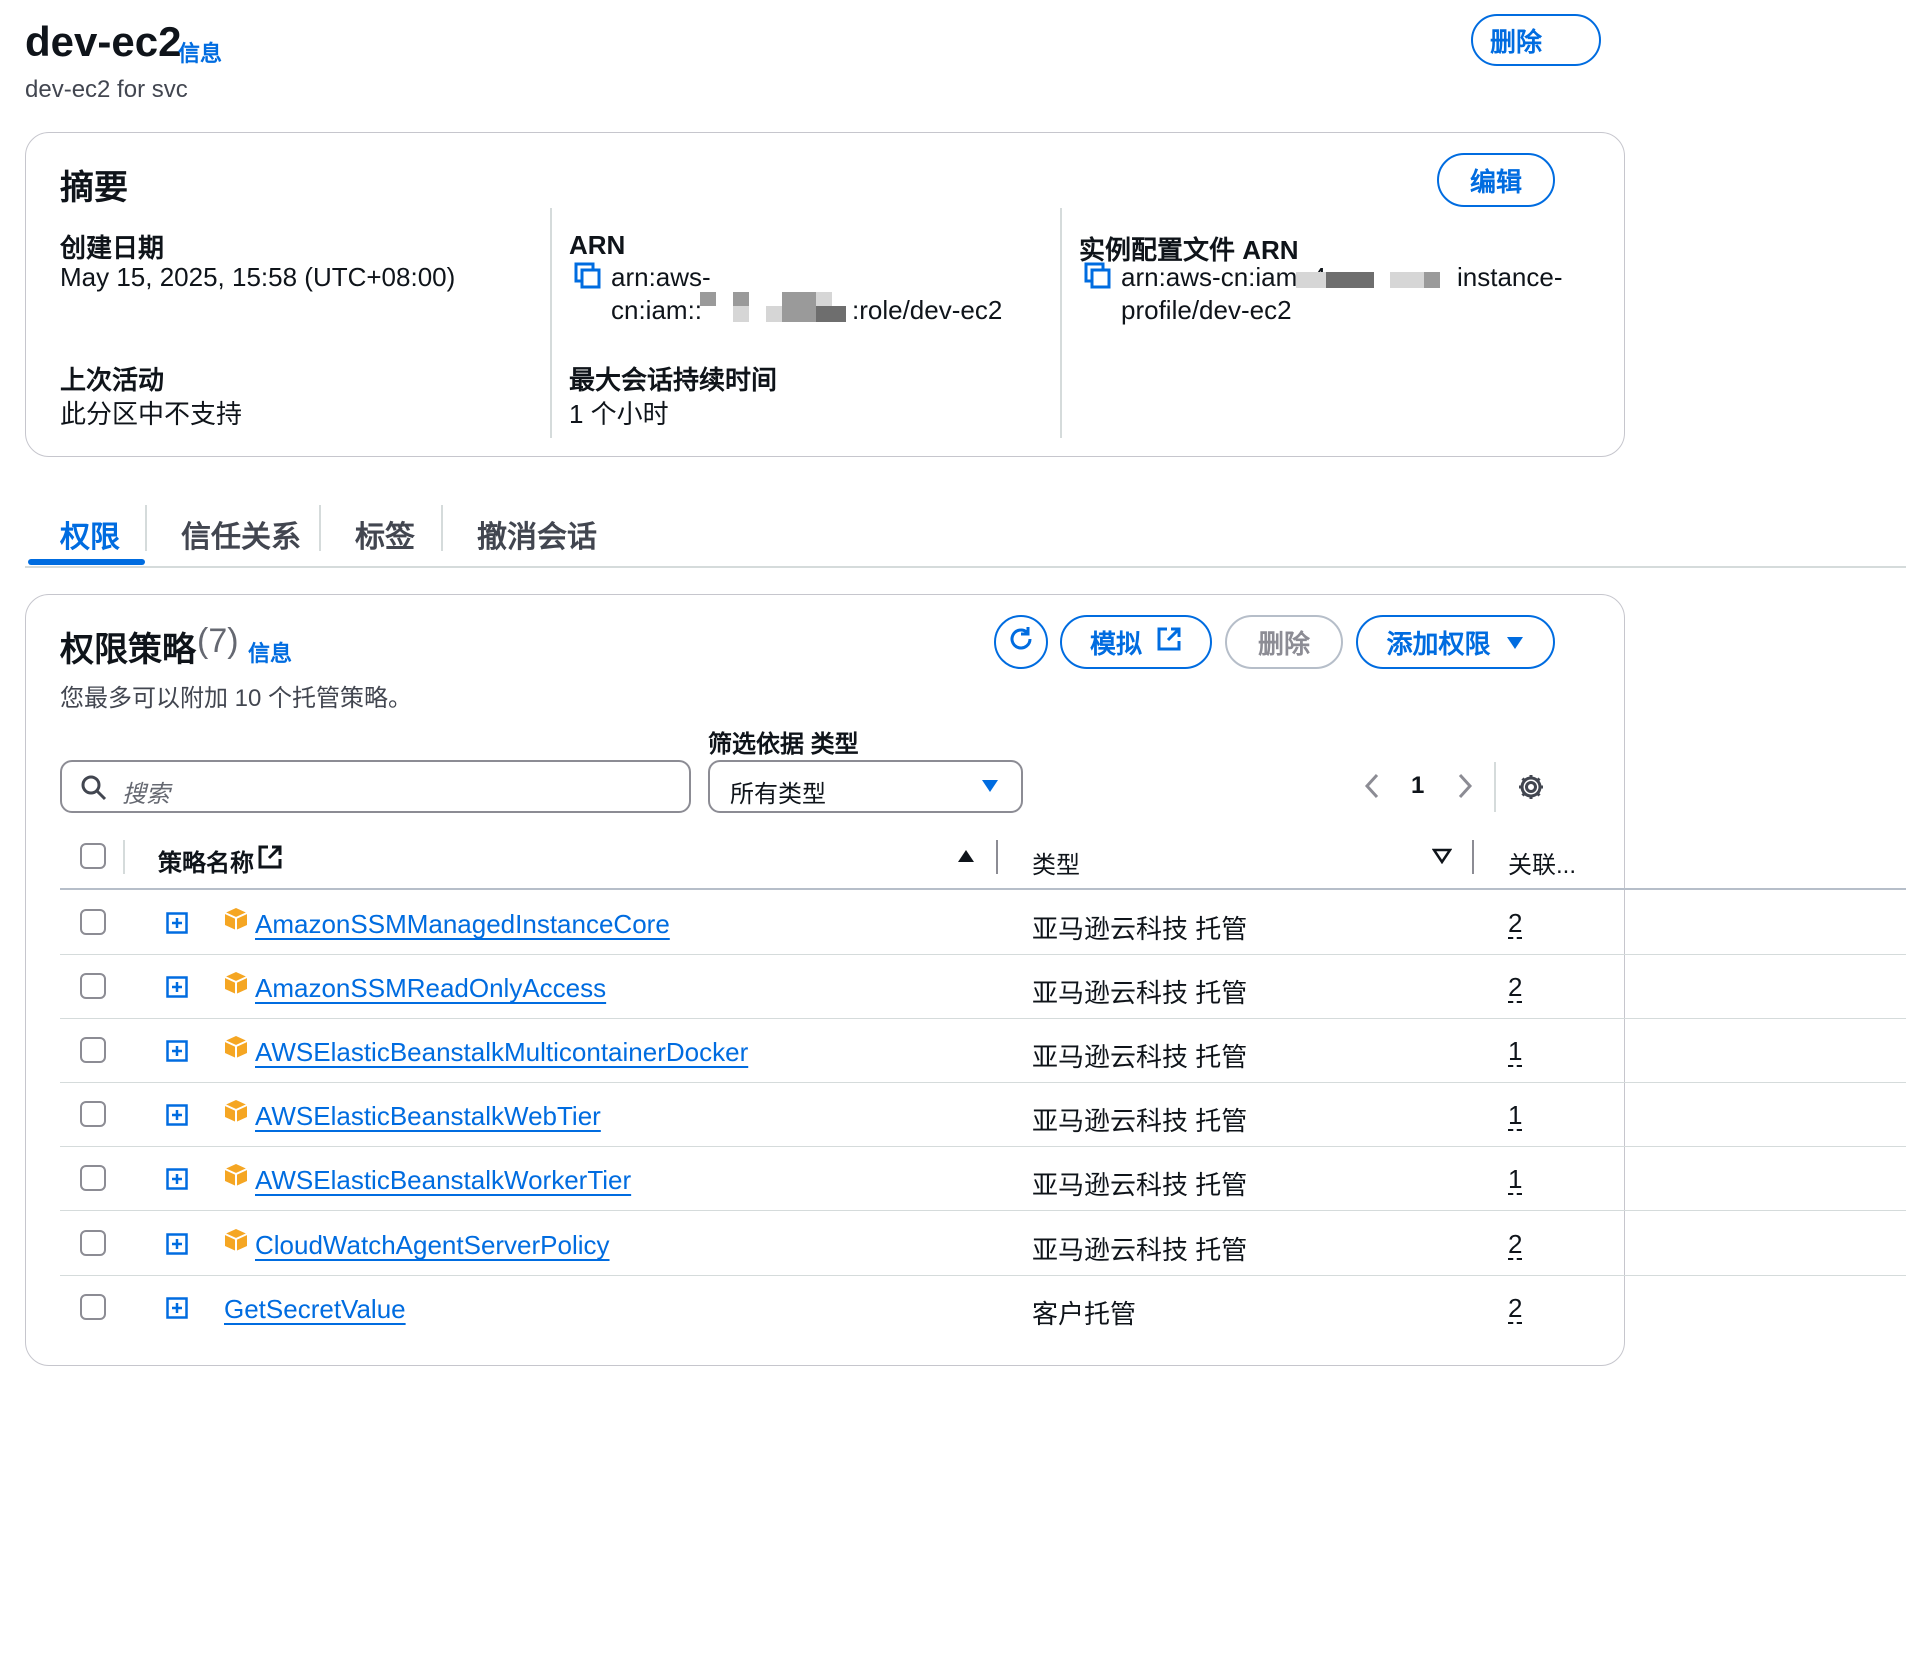 This screenshot has width=1906, height=1674. I want to click on chevron-right-icon, so click(1465, 788).